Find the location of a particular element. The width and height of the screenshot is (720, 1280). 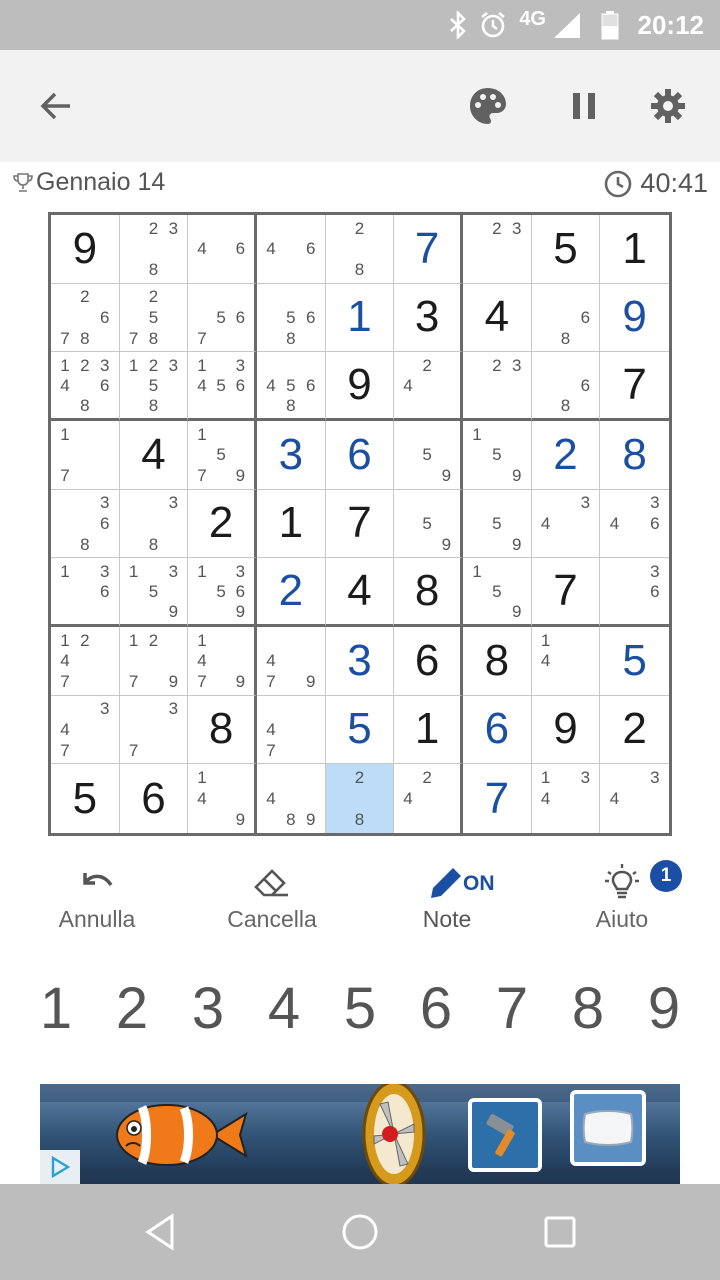

board-cell: 1 3 456 is located at coordinates (222, 386).